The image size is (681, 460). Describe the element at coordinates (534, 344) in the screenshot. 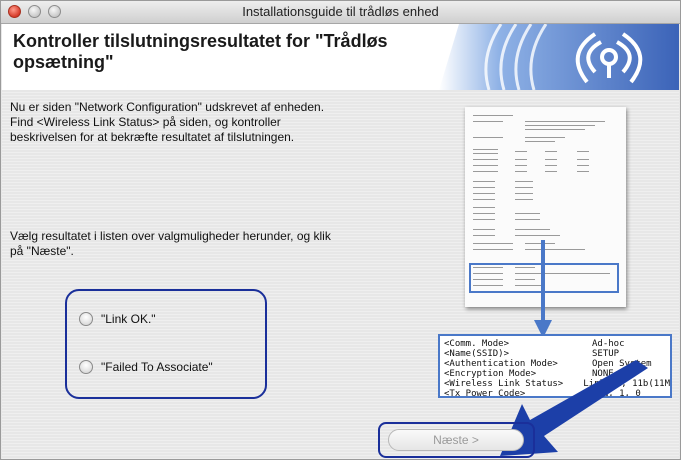

I see `detail-row: <Comm. Mode> Ad-hoc` at that location.